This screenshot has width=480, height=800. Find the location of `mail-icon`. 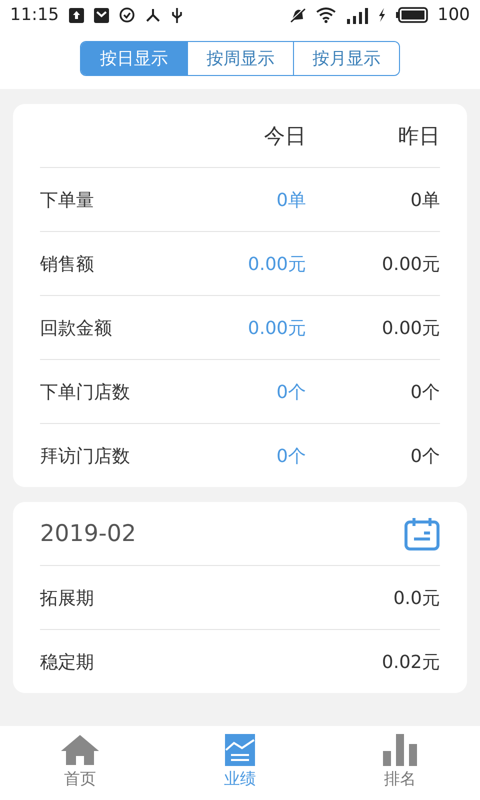

mail-icon is located at coordinates (101, 15).